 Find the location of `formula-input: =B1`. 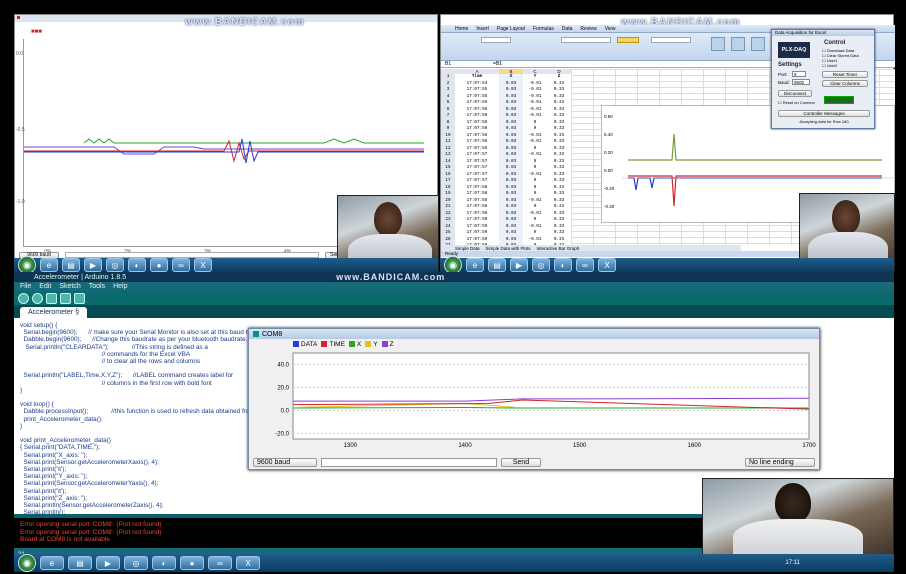

formula-input: =B1 is located at coordinates (491, 64).